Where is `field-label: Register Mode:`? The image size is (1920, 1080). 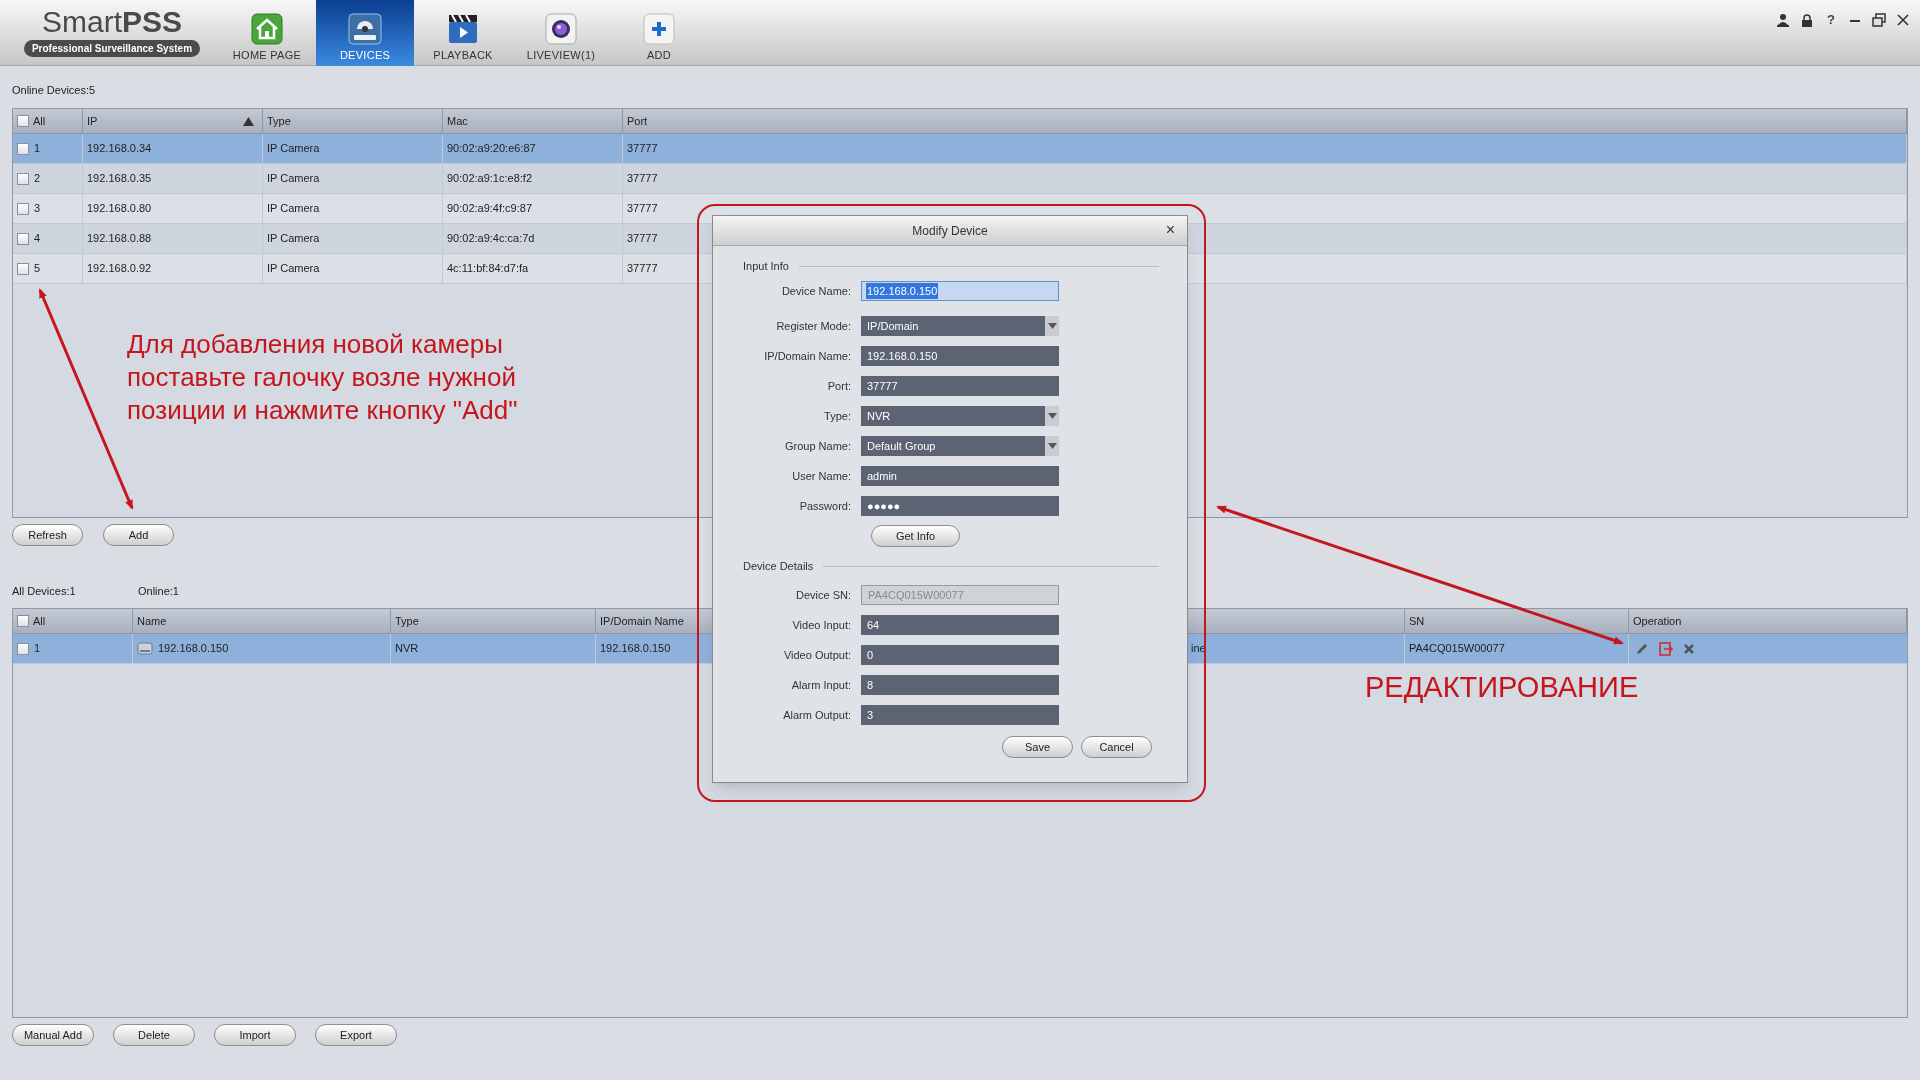
field-label: Register Mode: is located at coordinates (813, 326).